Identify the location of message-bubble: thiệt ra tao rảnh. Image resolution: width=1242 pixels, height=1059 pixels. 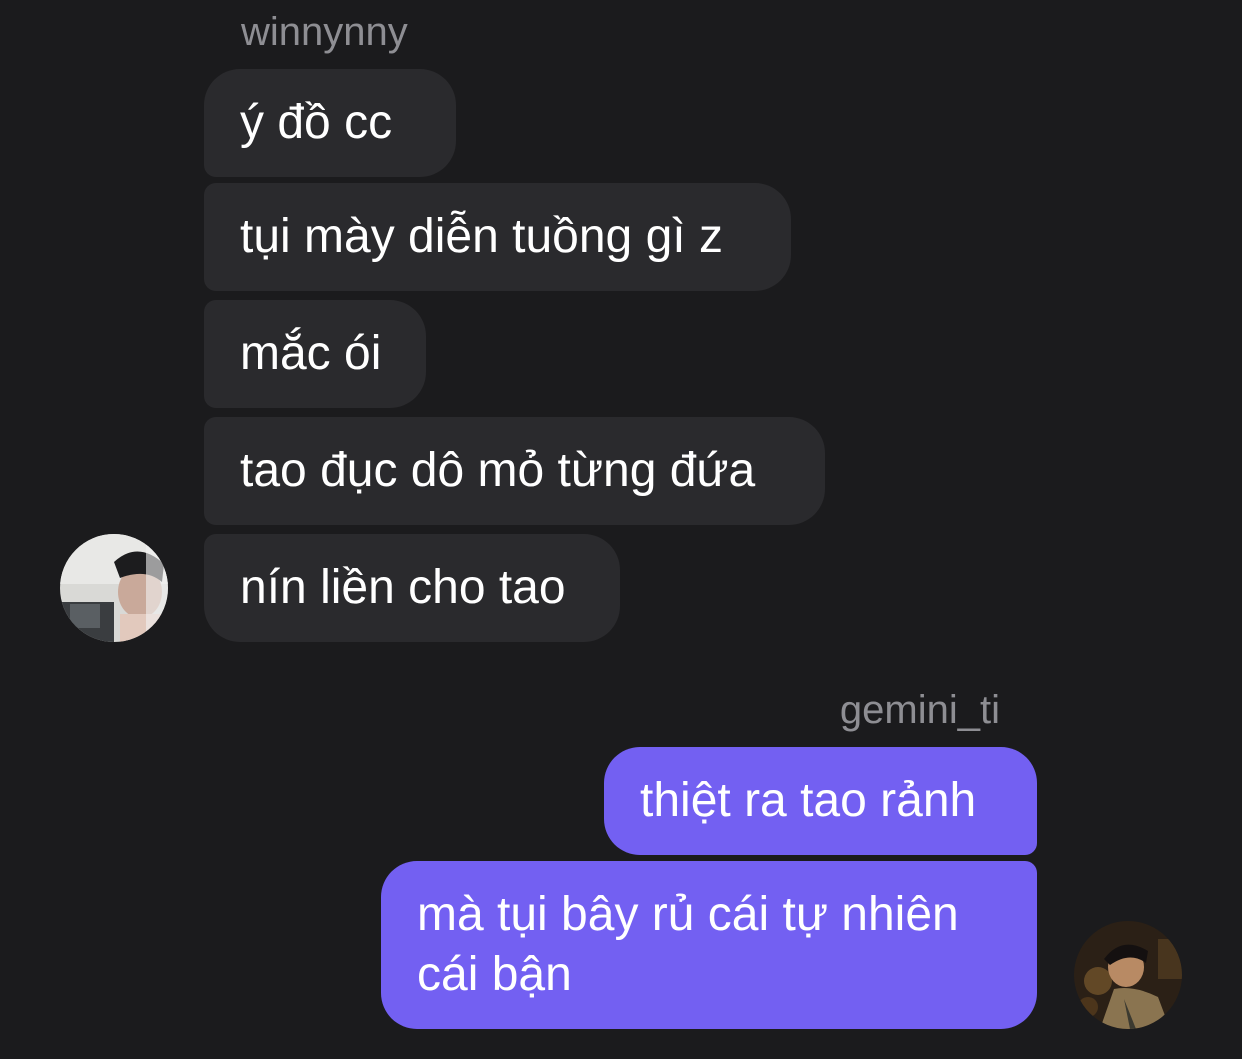
(820, 801).